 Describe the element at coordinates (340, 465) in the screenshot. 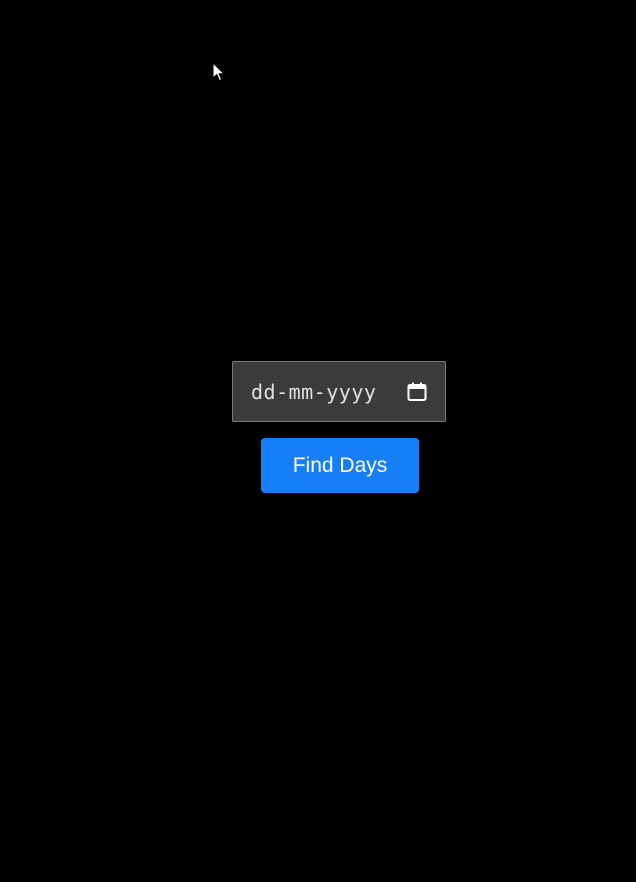

I see `find-days-button: Find Days` at that location.